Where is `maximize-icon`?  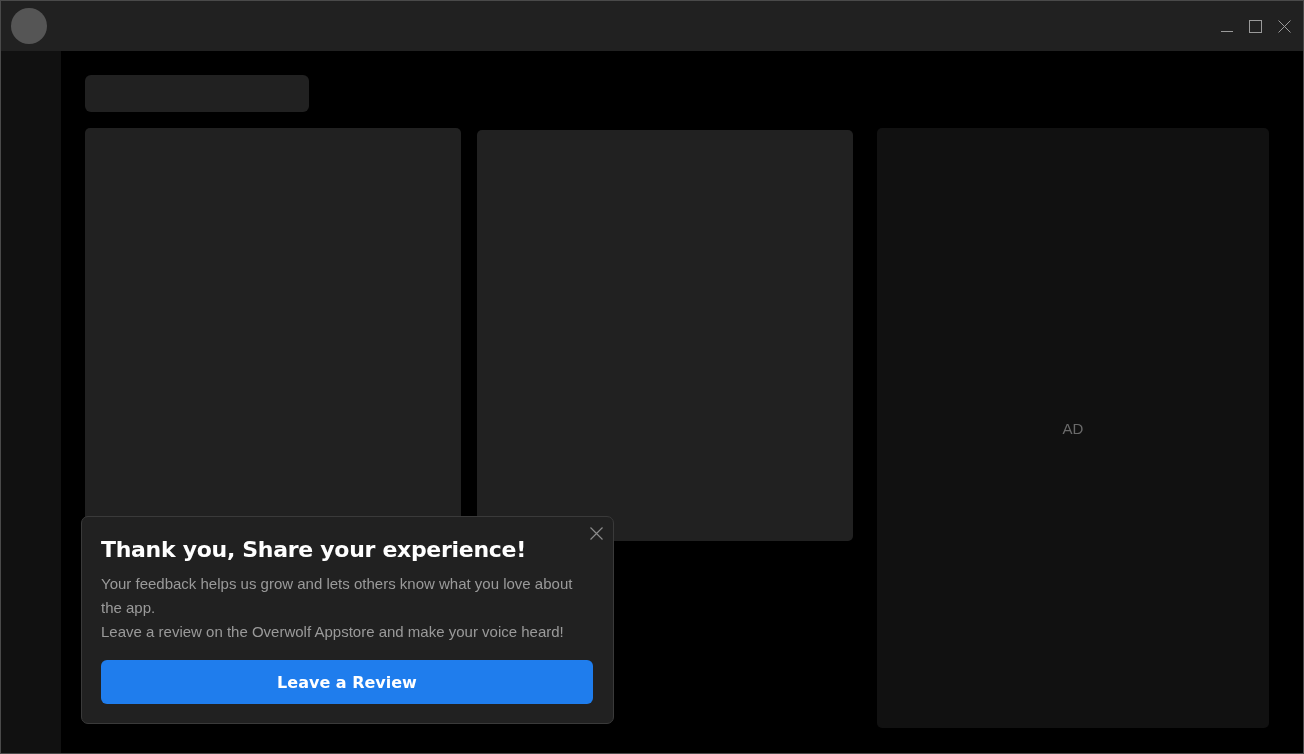 maximize-icon is located at coordinates (1255, 26).